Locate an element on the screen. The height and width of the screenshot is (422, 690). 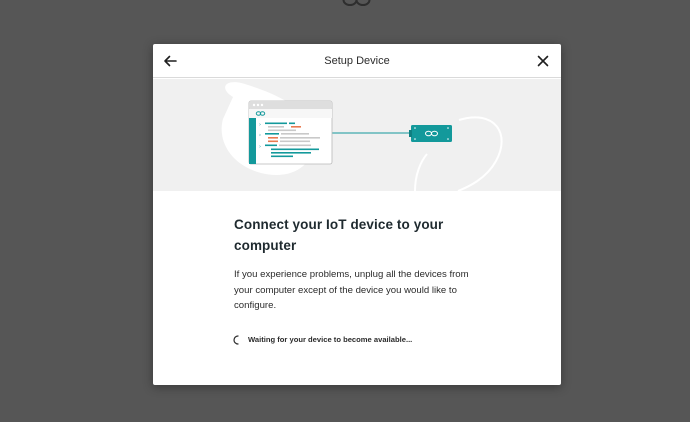
loading-spinner-icon is located at coordinates (236, 340).